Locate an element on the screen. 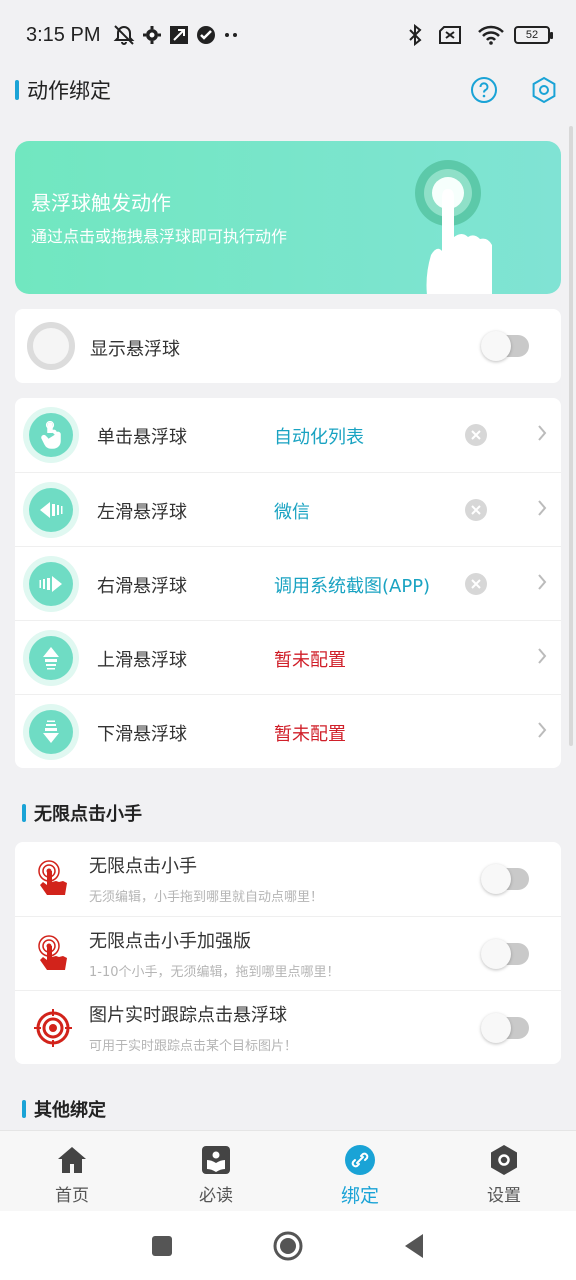 The image size is (576, 1280). nav-label: 必读 is located at coordinates (216, 1196).